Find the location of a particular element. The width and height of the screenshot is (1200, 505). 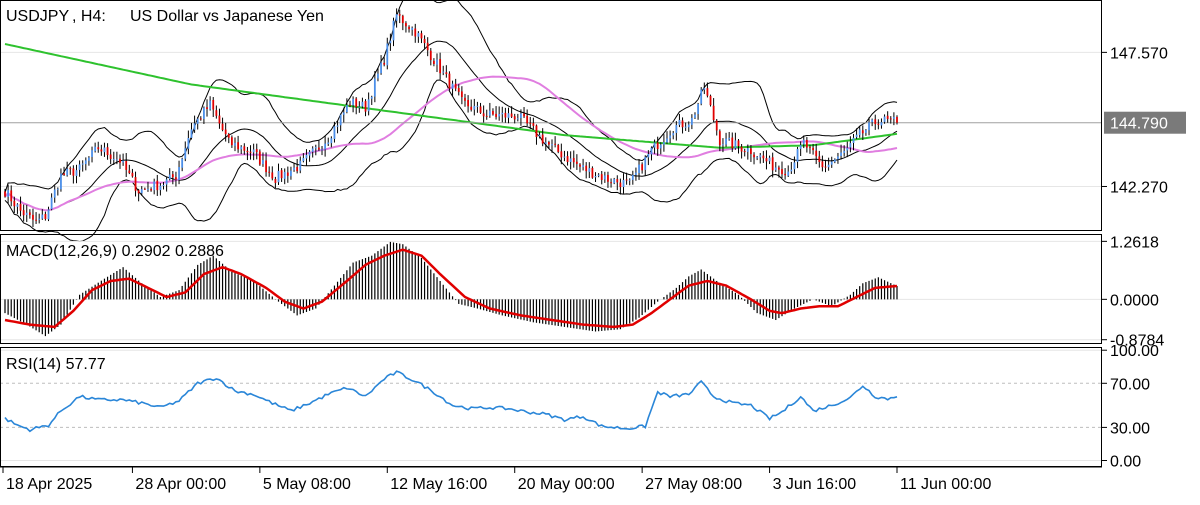

rsi-tick-label: 0.00 is located at coordinates (1125, 461).